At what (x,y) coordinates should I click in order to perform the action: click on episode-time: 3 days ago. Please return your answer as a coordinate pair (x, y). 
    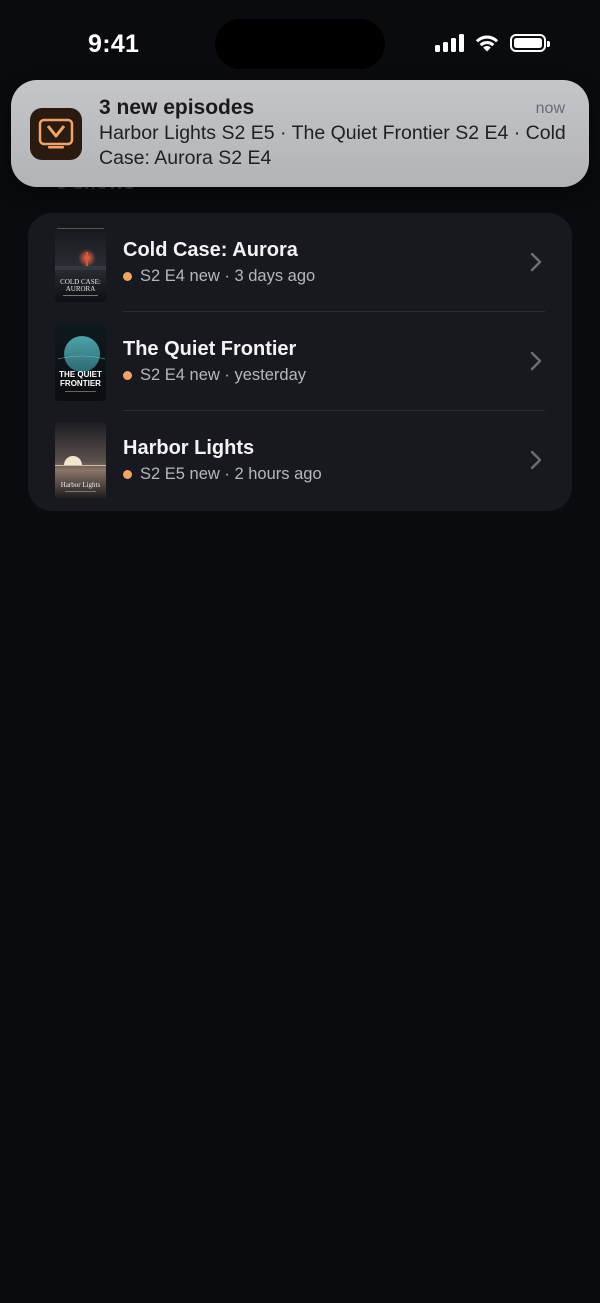
    Looking at the image, I should click on (275, 276).